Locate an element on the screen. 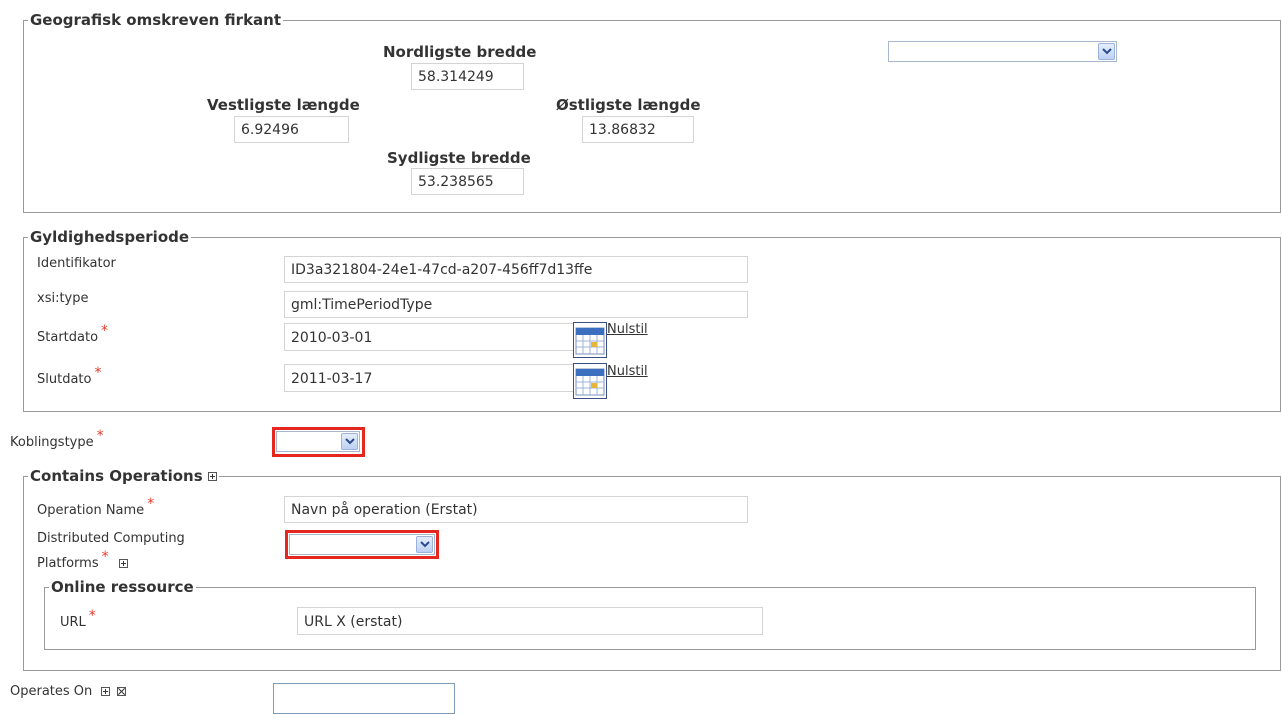  online-resource-legend: Online ressource is located at coordinates (122, 587).